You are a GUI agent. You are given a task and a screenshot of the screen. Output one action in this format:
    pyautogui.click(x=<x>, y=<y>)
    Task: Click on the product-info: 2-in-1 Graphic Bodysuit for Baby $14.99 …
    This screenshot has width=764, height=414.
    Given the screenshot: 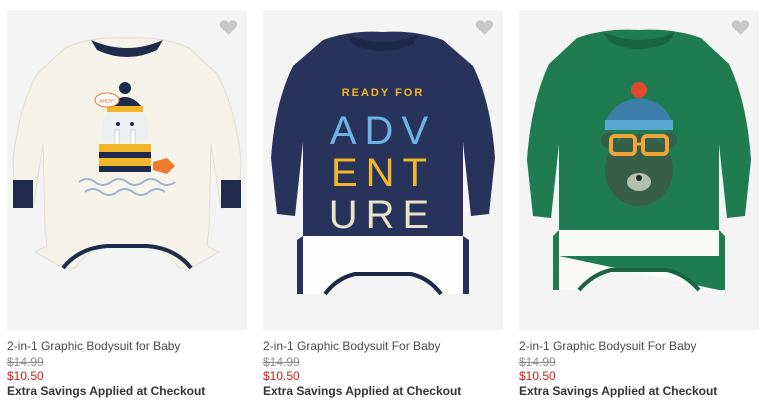 What is the action you would take?
    pyautogui.click(x=127, y=364)
    